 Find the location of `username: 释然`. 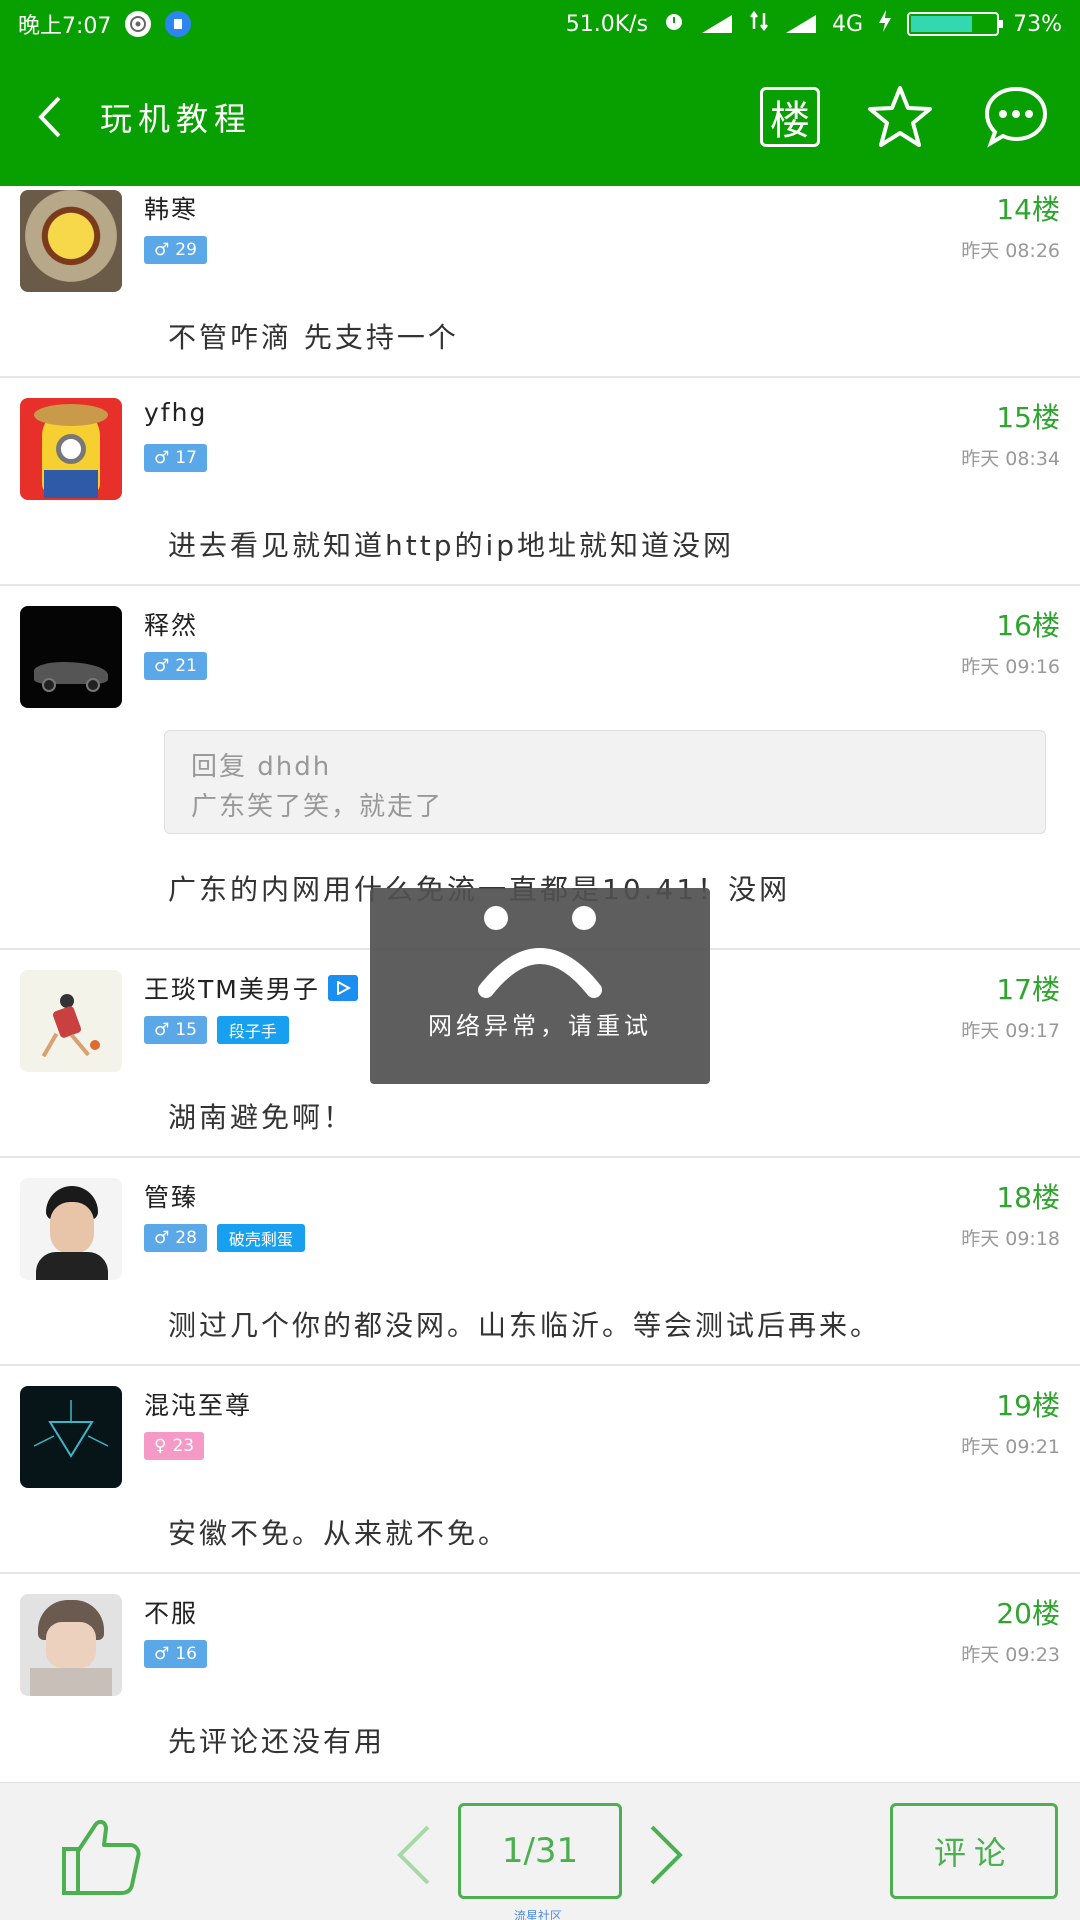

username: 释然 is located at coordinates (171, 624).